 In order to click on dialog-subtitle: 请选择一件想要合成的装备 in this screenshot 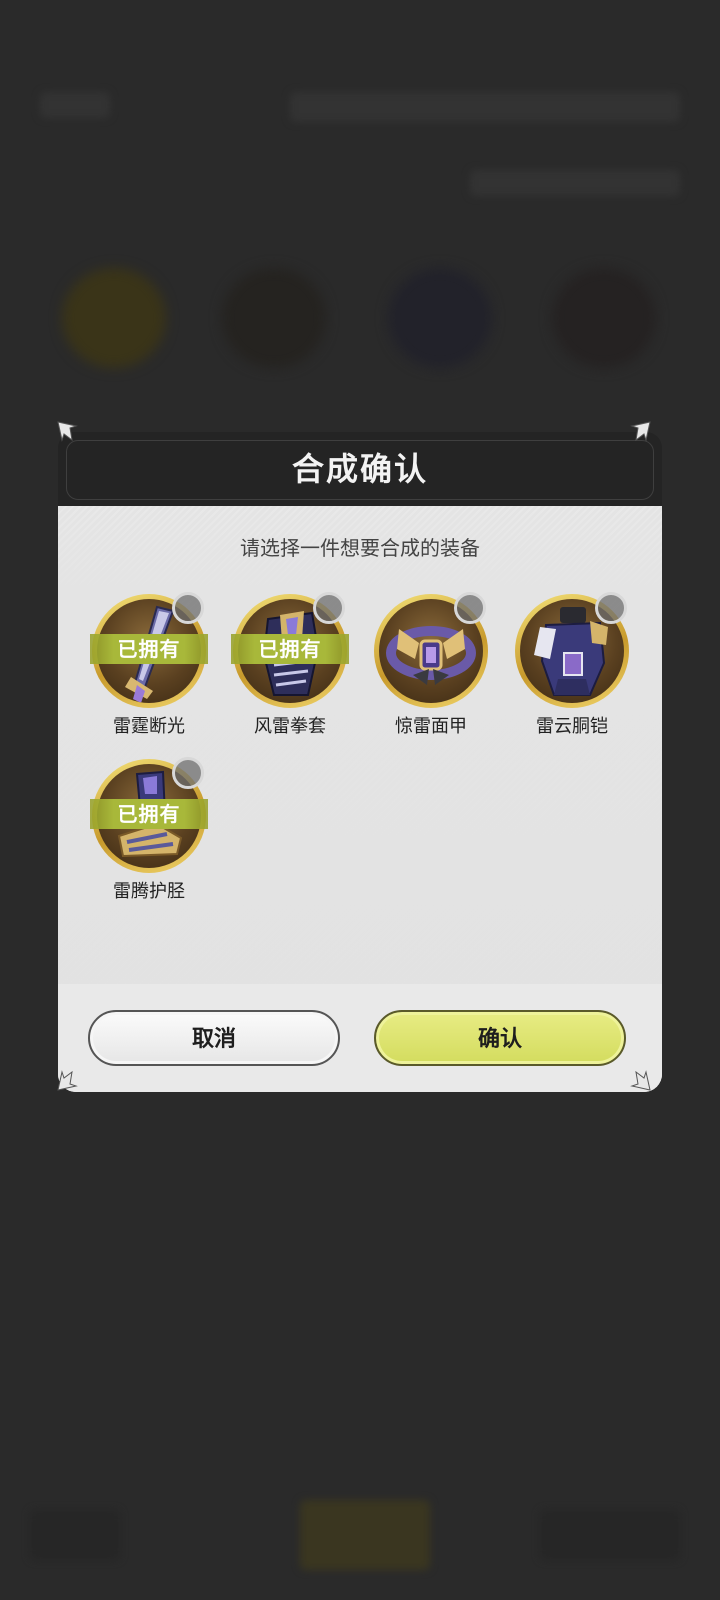, I will do `click(360, 548)`.